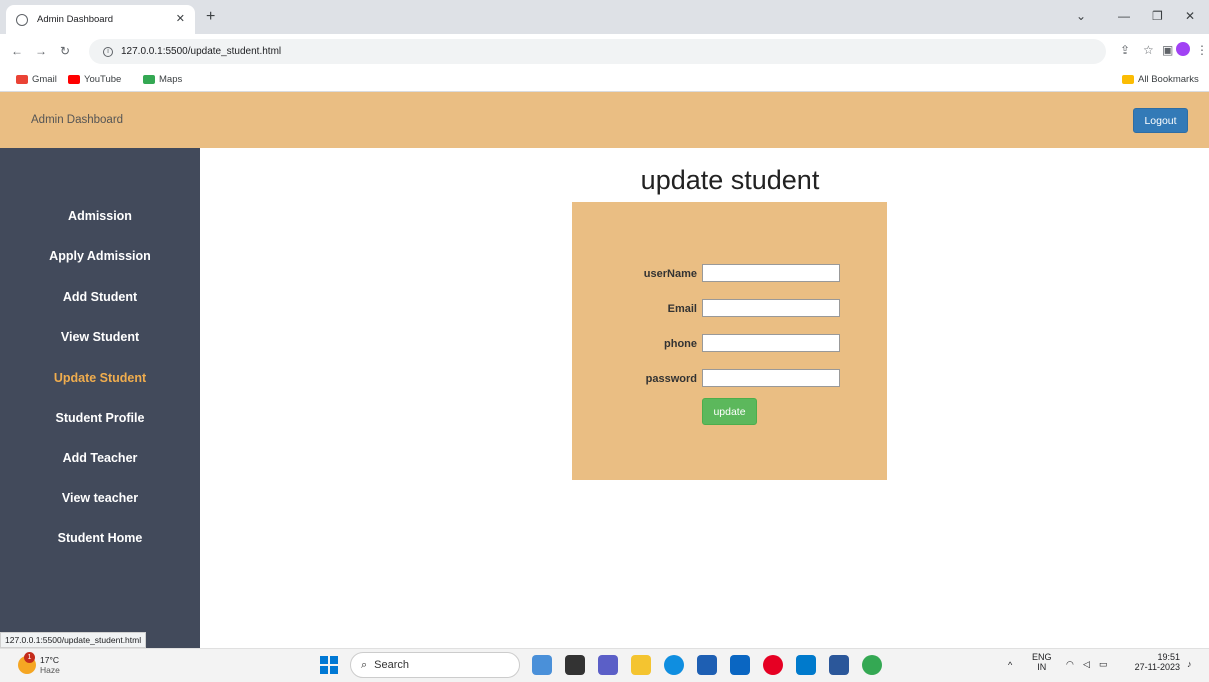  What do you see at coordinates (100, 498) in the screenshot?
I see `sidebar-item-view-teacher: View teacher` at bounding box center [100, 498].